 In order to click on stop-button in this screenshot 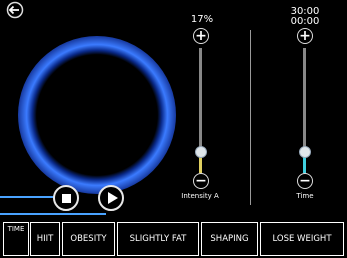, I will do `click(66, 198)`.